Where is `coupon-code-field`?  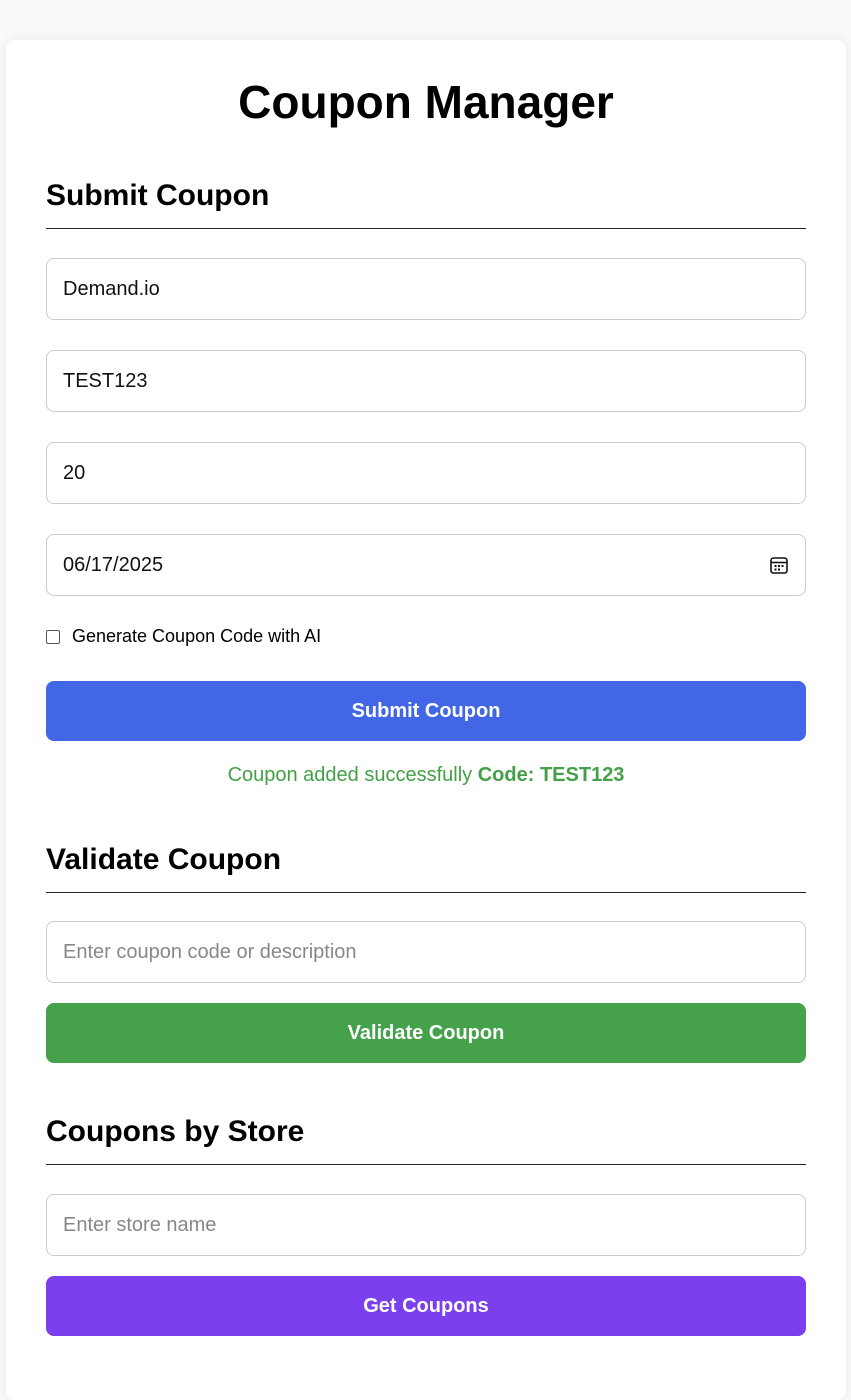
coupon-code-field is located at coordinates (426, 381).